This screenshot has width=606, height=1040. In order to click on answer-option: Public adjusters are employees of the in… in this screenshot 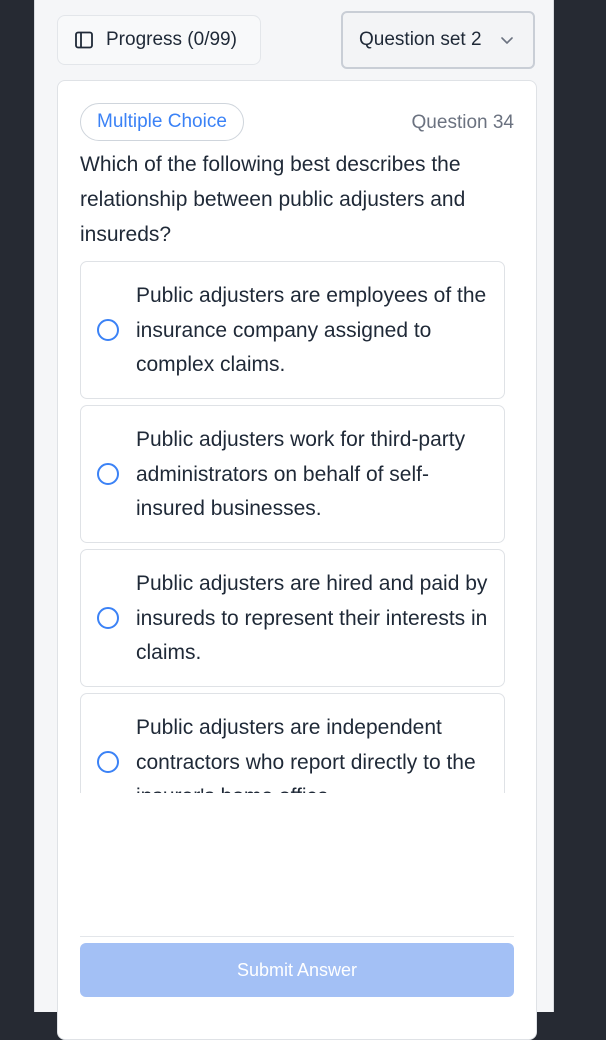, I will do `click(292, 330)`.